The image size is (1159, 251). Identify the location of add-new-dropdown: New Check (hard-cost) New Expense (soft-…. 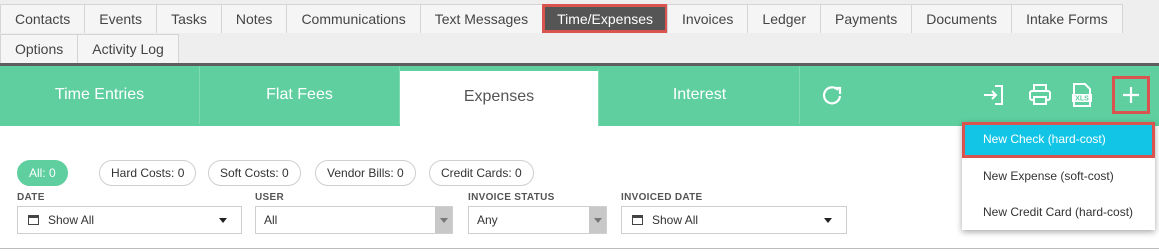
(1058, 176).